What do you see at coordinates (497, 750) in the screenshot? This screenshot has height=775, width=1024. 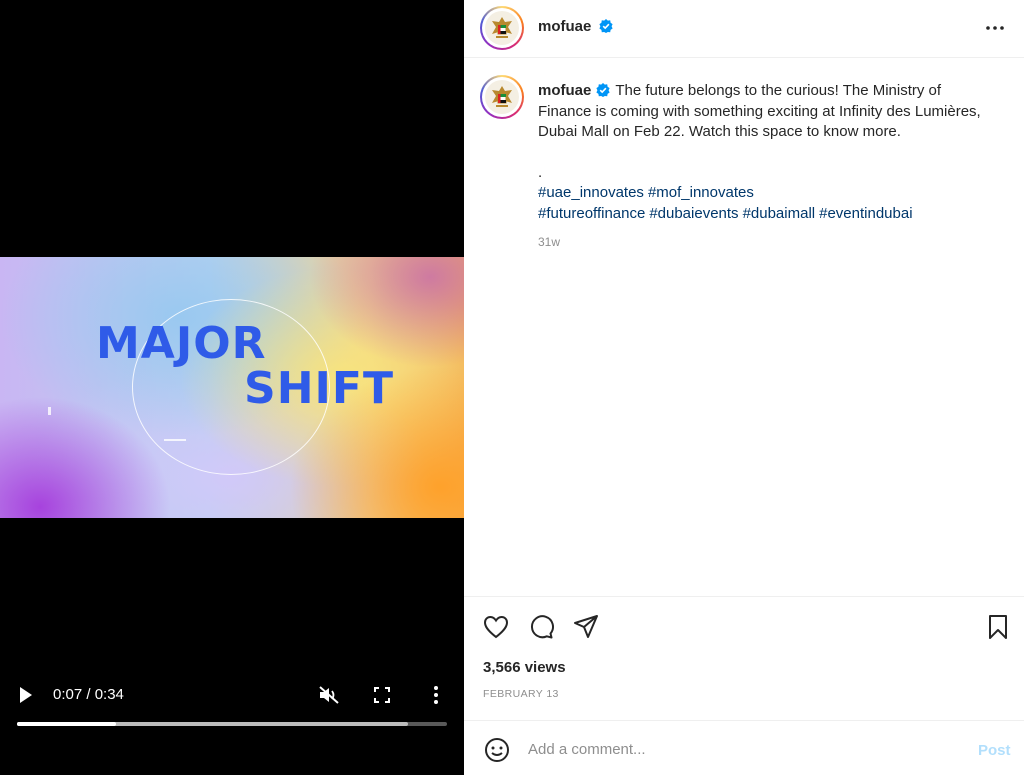 I see `emoji-icon` at bounding box center [497, 750].